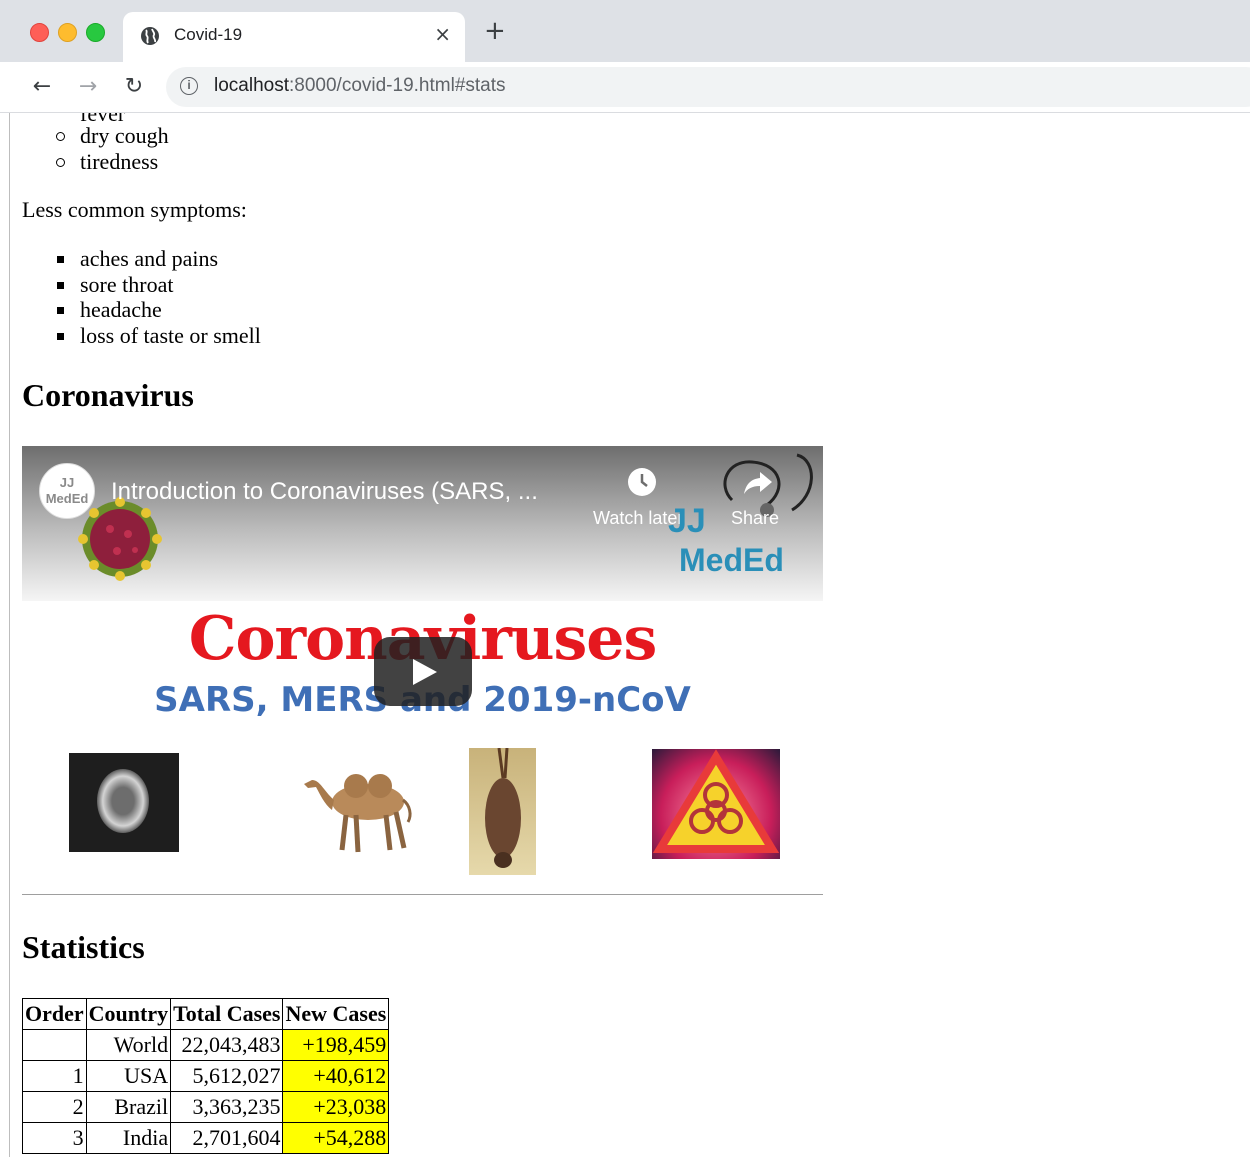 This screenshot has height=1157, width=1250. I want to click on avatar-text-bottom: MedEd, so click(67, 498).